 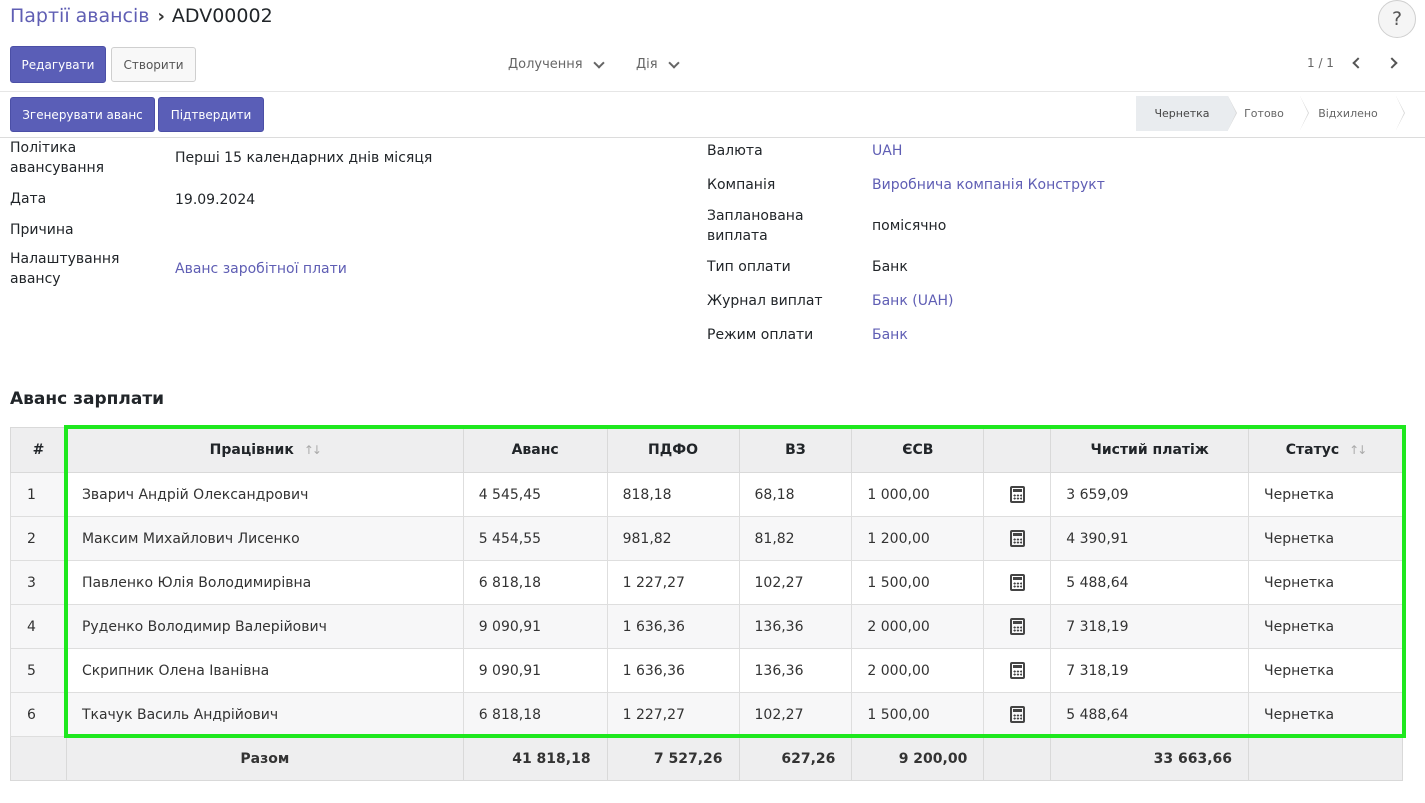 I want to click on field-value-payment-journal: Банк (UAH), so click(x=913, y=301).